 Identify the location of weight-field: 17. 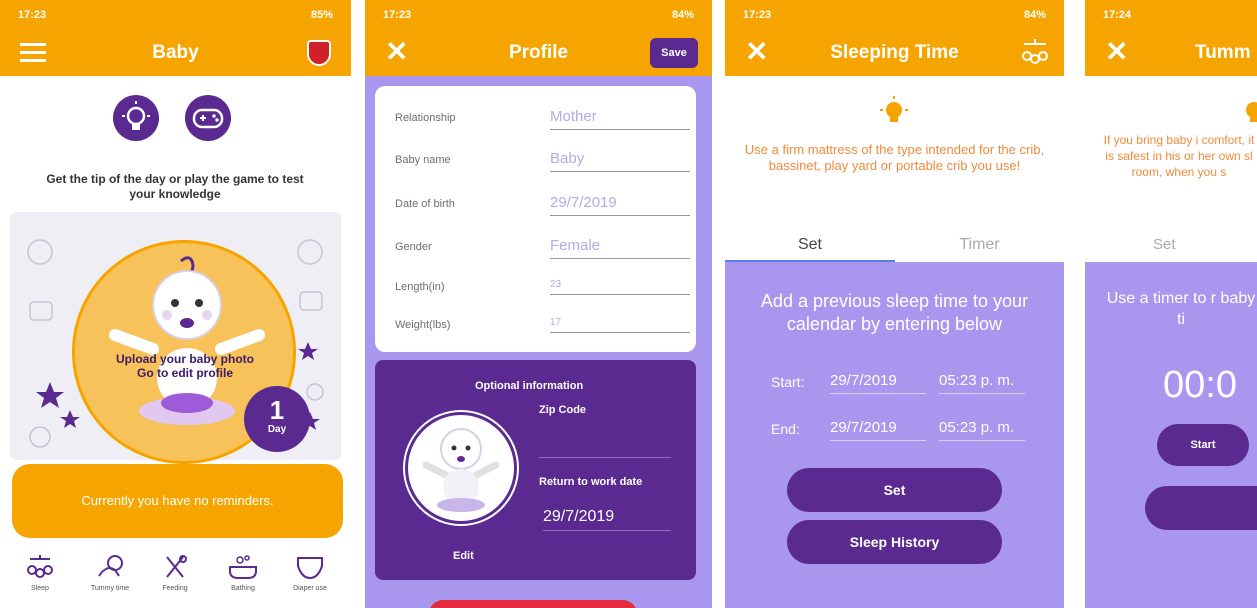
(620, 325).